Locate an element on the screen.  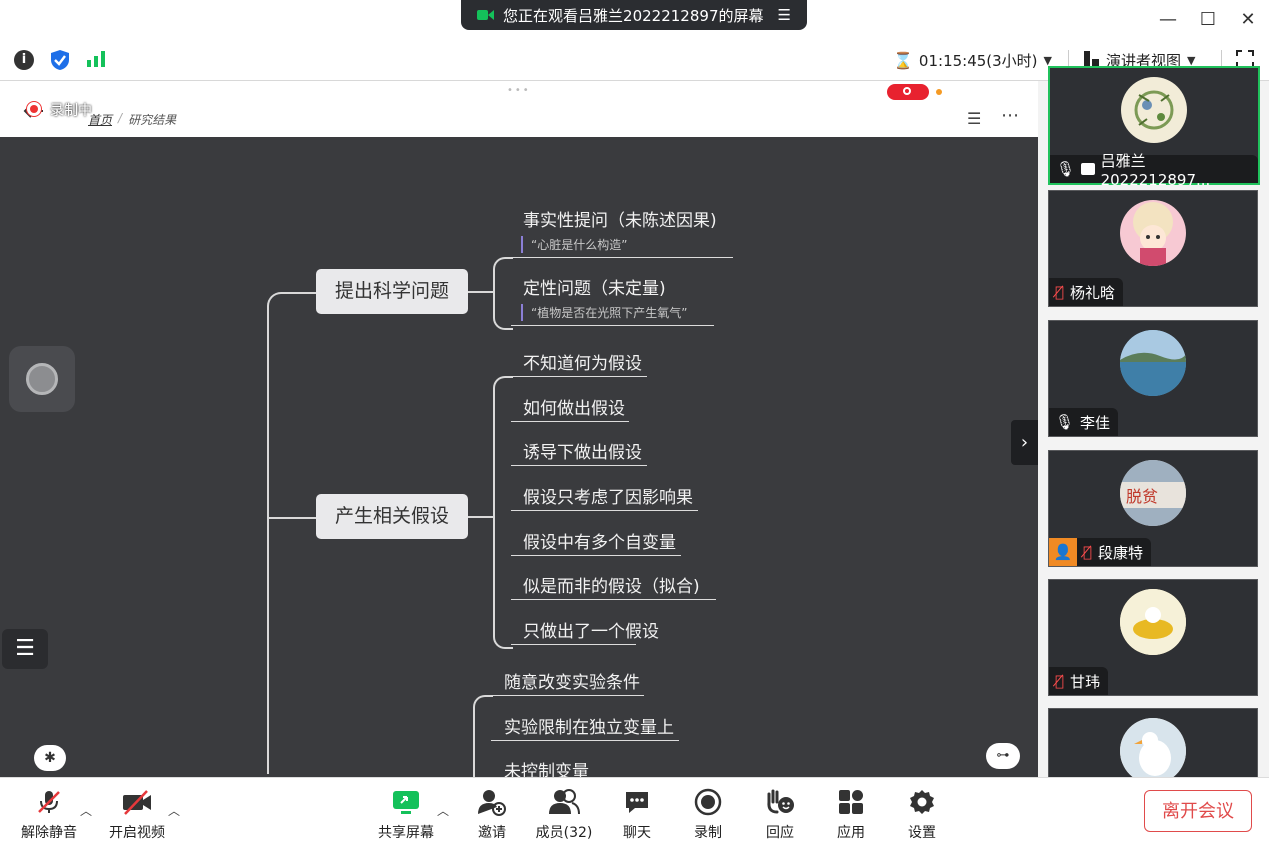
apps-button: 应用 is located at coordinates (851, 814).